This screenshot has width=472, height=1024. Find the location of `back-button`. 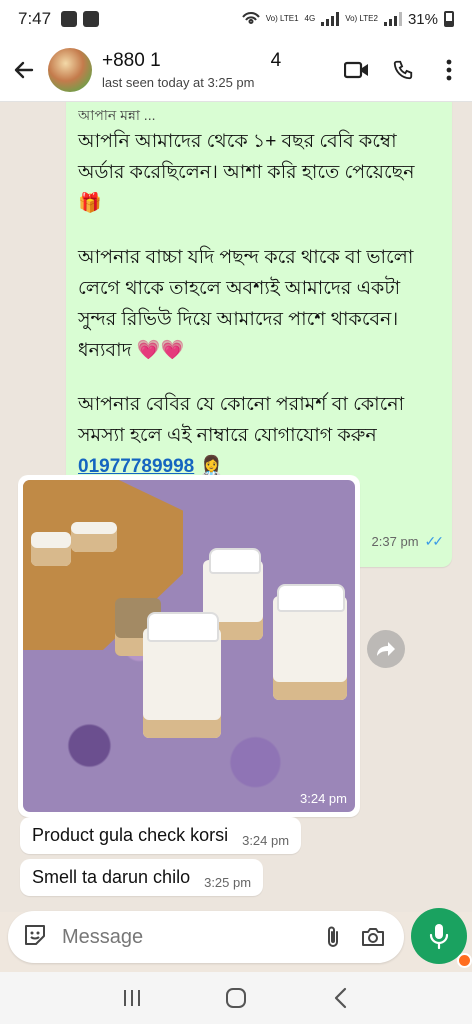

back-button is located at coordinates (24, 70).